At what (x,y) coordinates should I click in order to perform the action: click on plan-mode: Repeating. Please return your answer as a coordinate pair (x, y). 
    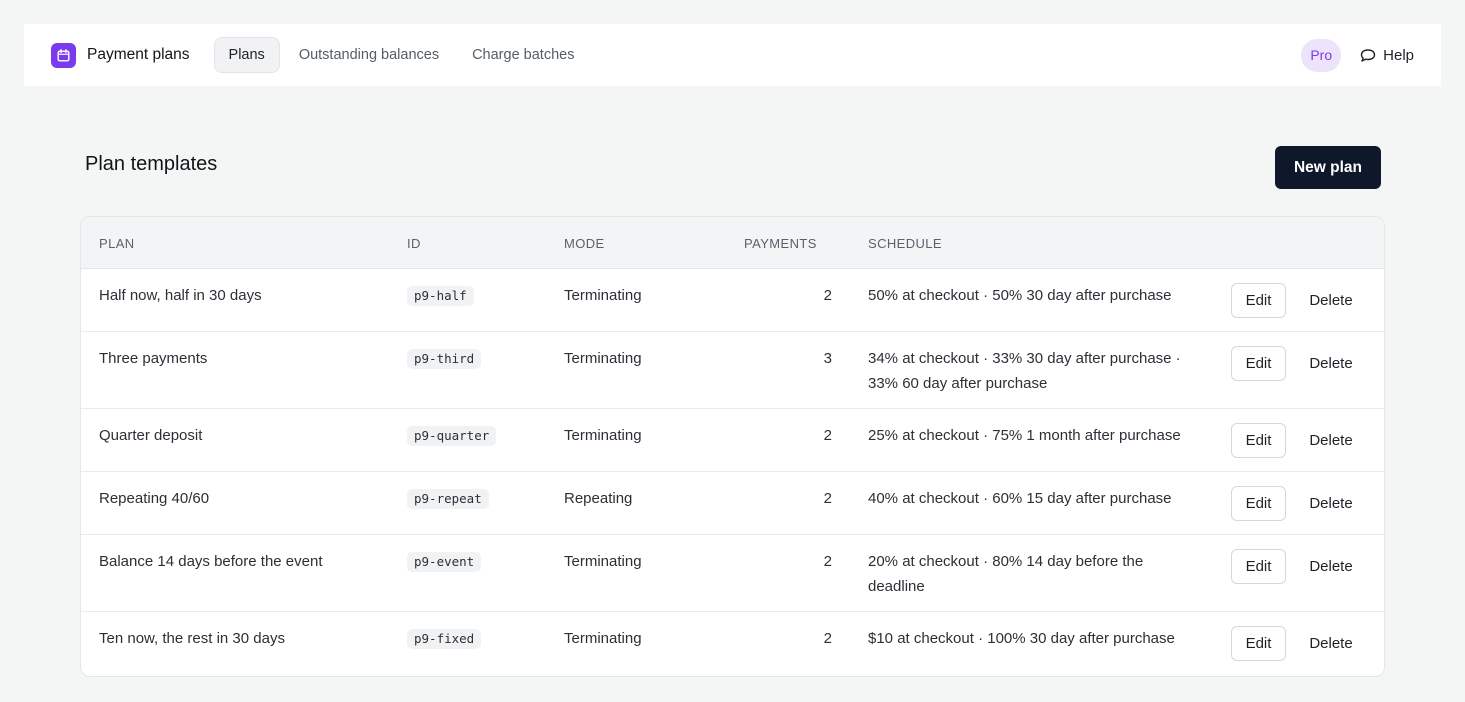
    Looking at the image, I should click on (598, 498).